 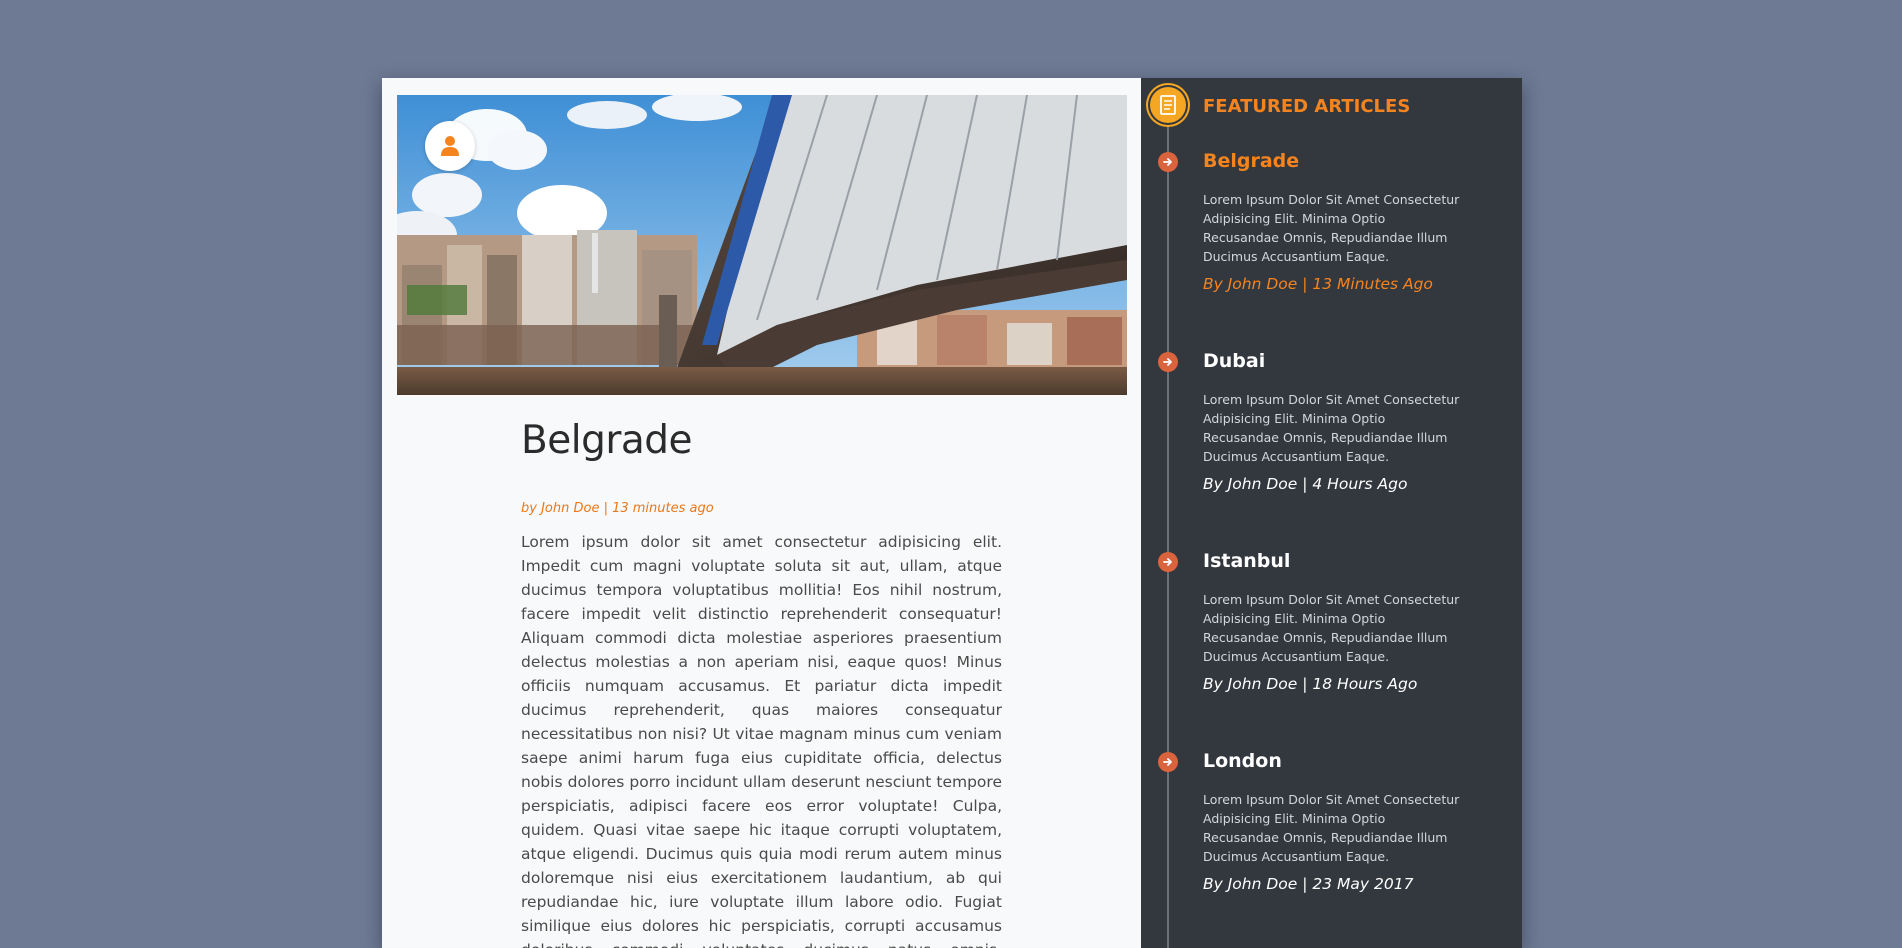 I want to click on hero-image, so click(x=762, y=245).